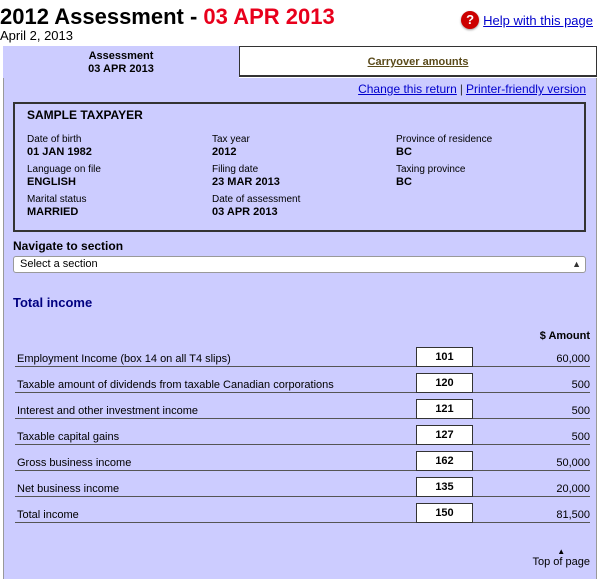 The height and width of the screenshot is (579, 601). What do you see at coordinates (85, 115) in the screenshot?
I see `taxpayer-name: SAMPLE TAXPAYER` at bounding box center [85, 115].